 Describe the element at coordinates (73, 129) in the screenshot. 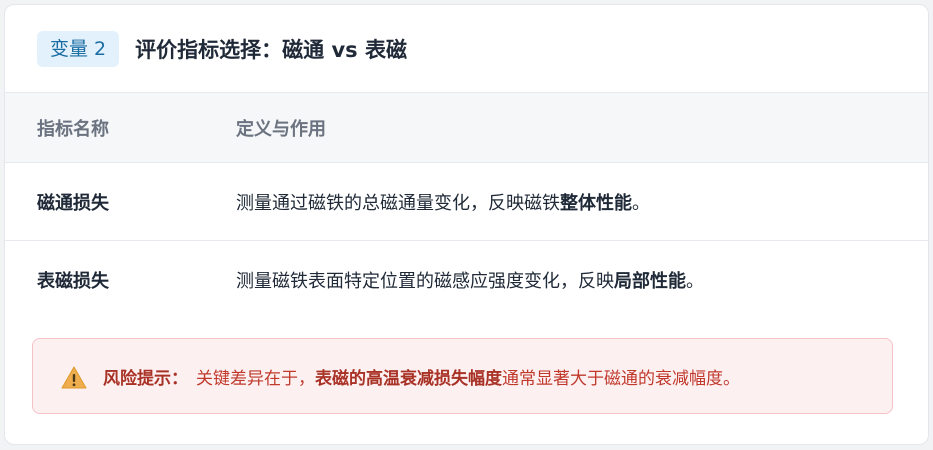

I see `column-header-name: 指标名称` at that location.